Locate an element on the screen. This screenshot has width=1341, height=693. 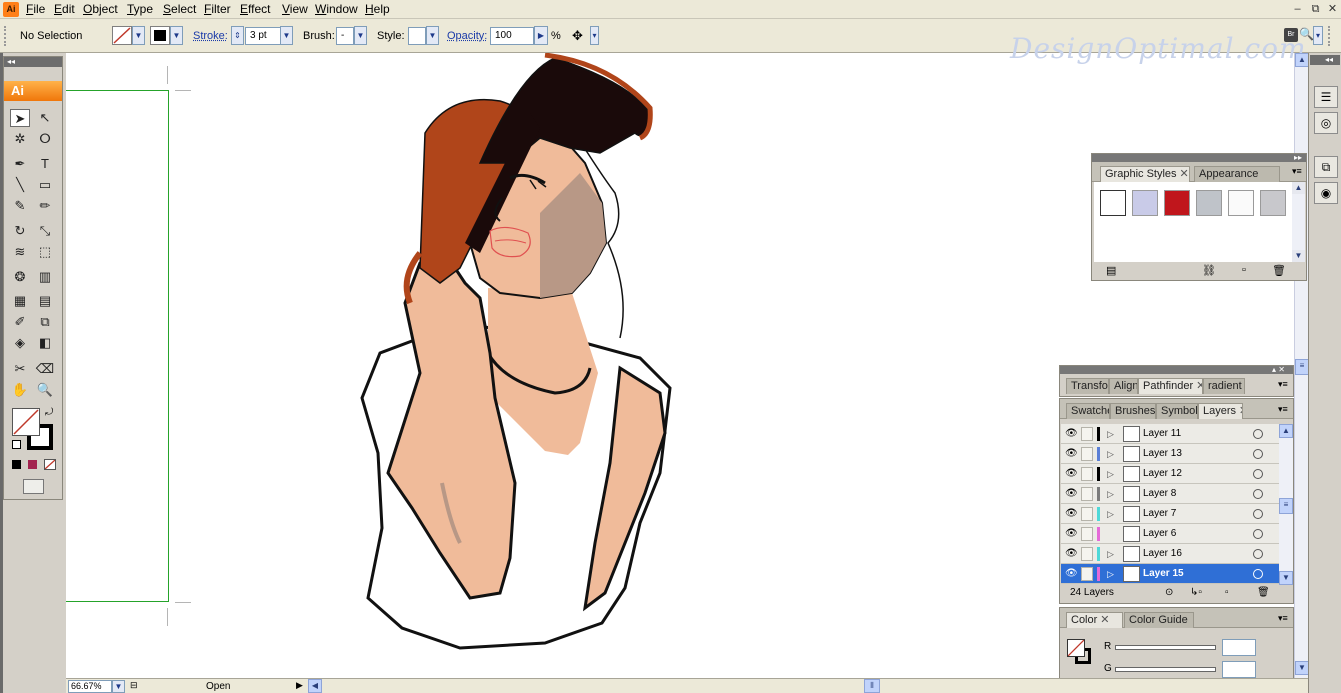
magic-wand-tool-icon: ✲ is located at coordinates (20, 139).